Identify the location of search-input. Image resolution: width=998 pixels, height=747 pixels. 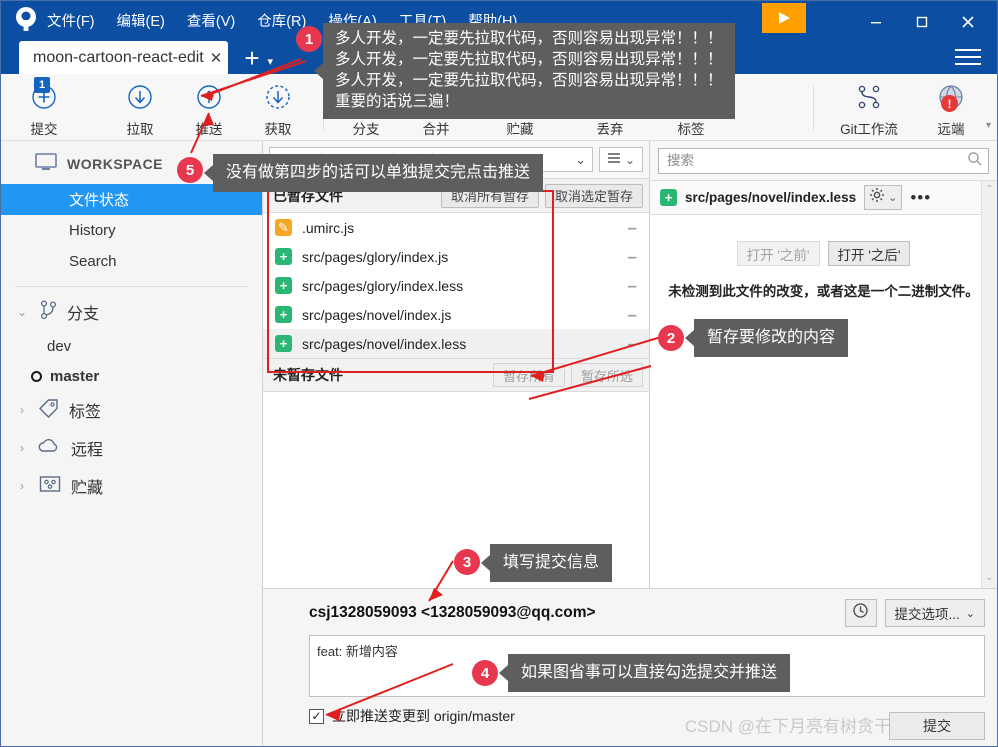
(816, 160).